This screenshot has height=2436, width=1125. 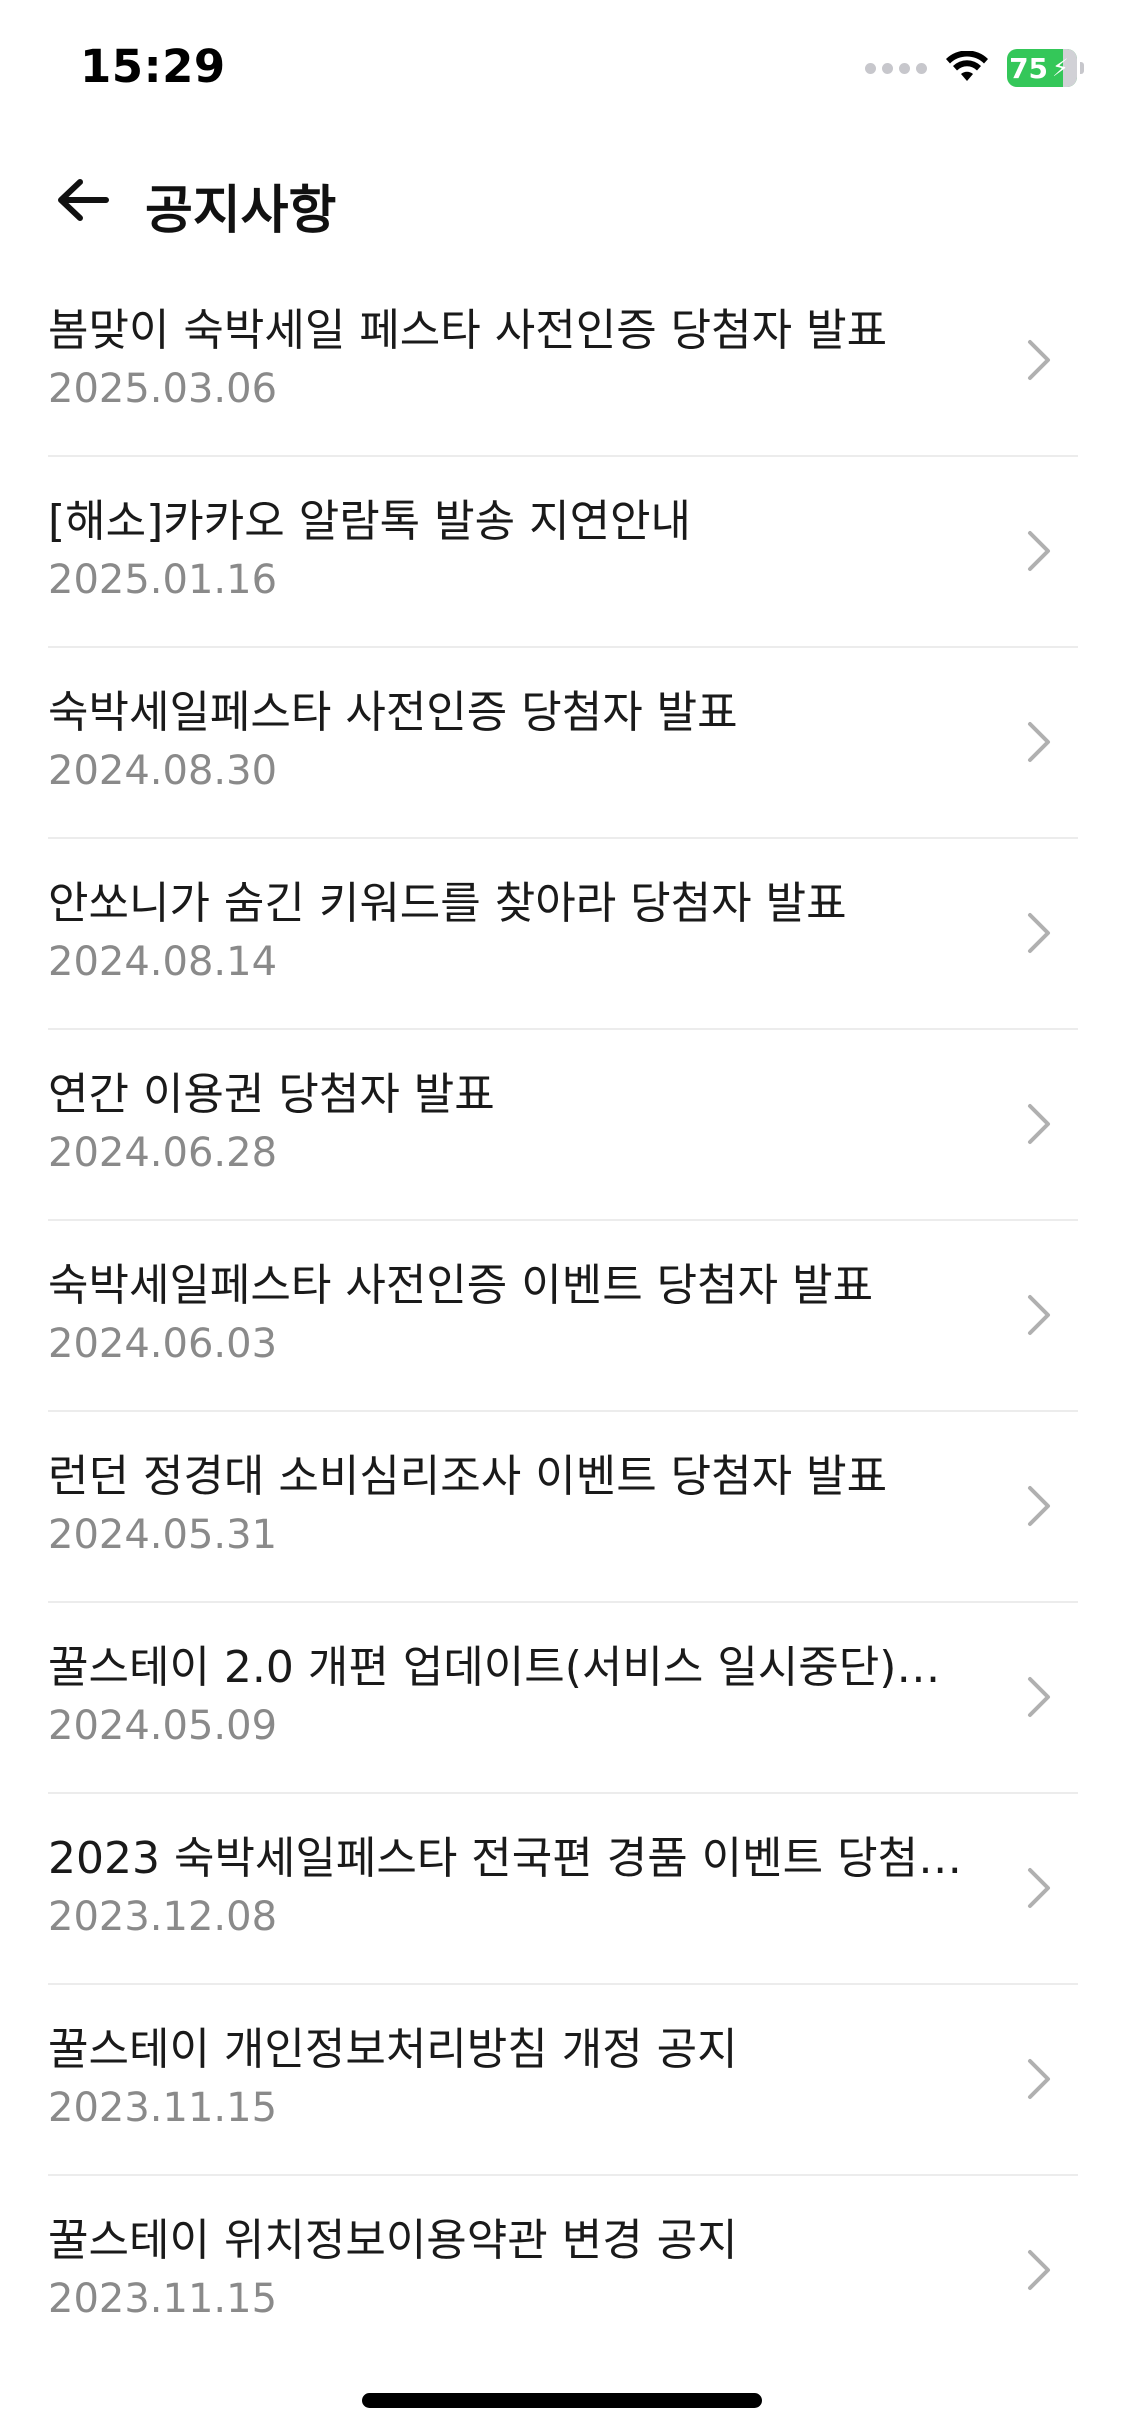 I want to click on notice-date: 2025.03.06, so click(x=163, y=389).